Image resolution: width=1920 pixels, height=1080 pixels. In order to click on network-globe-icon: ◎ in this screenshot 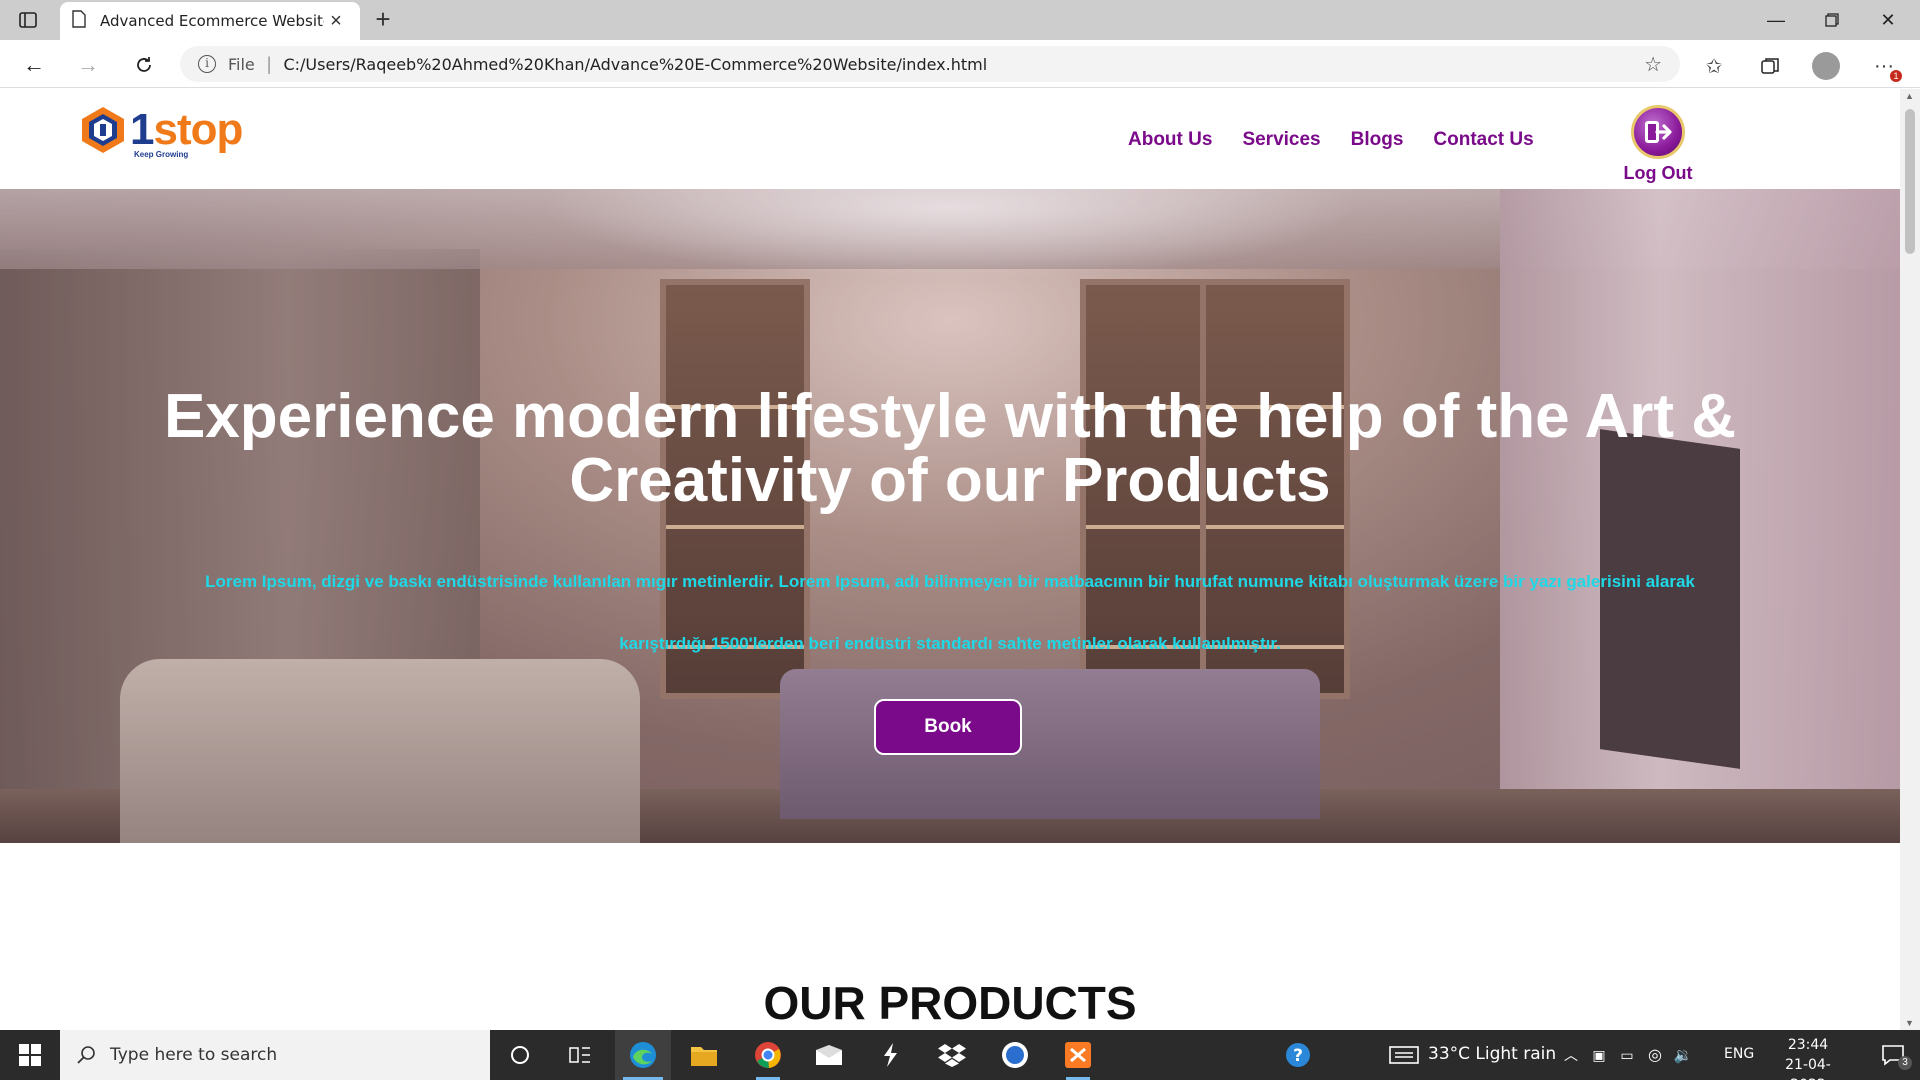, I will do `click(1655, 1055)`.